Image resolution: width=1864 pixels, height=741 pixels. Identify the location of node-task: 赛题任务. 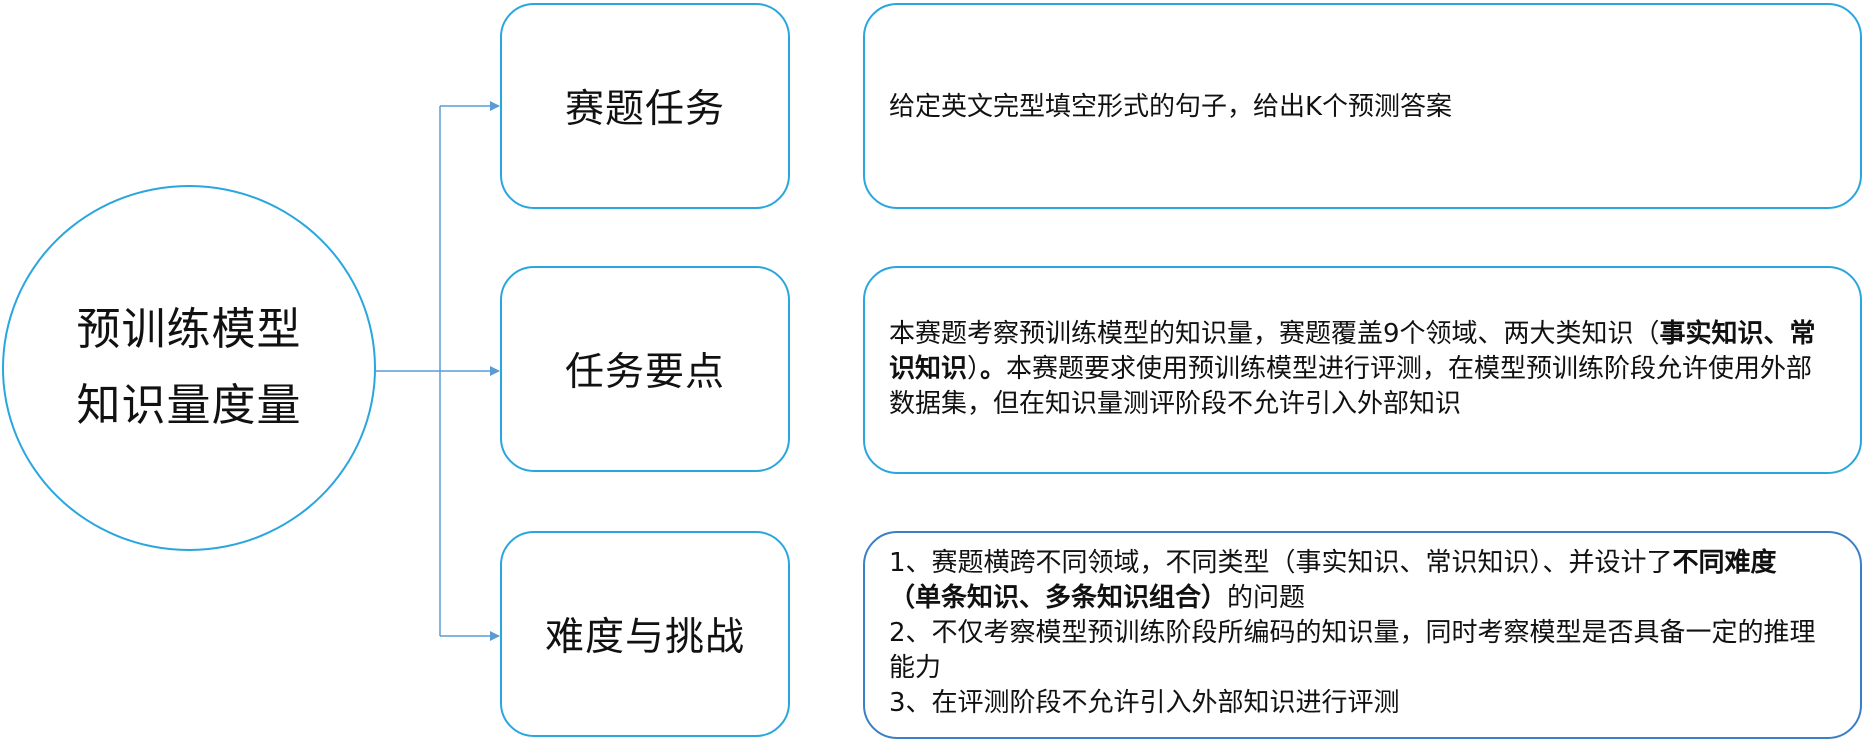
(645, 106).